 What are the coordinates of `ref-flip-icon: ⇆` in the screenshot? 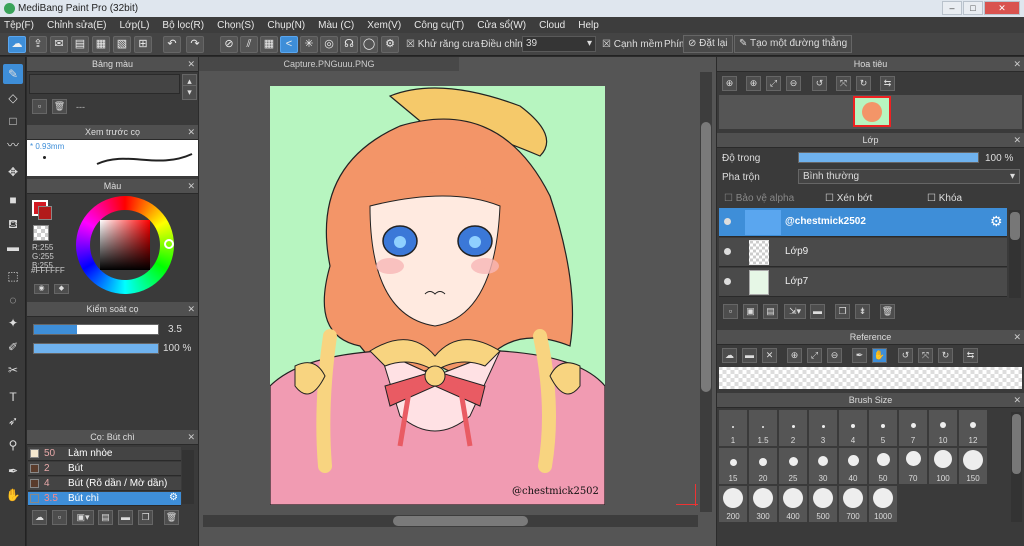 It's located at (970, 355).